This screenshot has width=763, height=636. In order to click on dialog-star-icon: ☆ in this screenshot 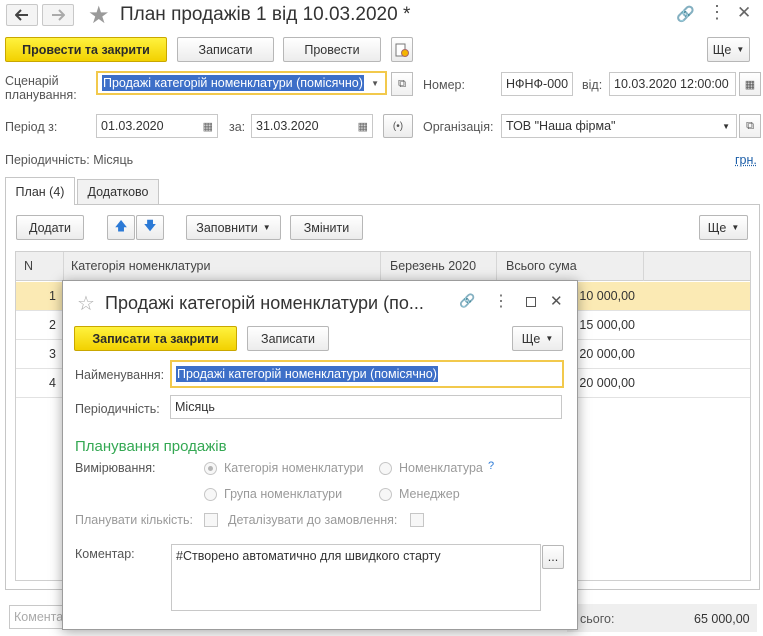, I will do `click(86, 303)`.